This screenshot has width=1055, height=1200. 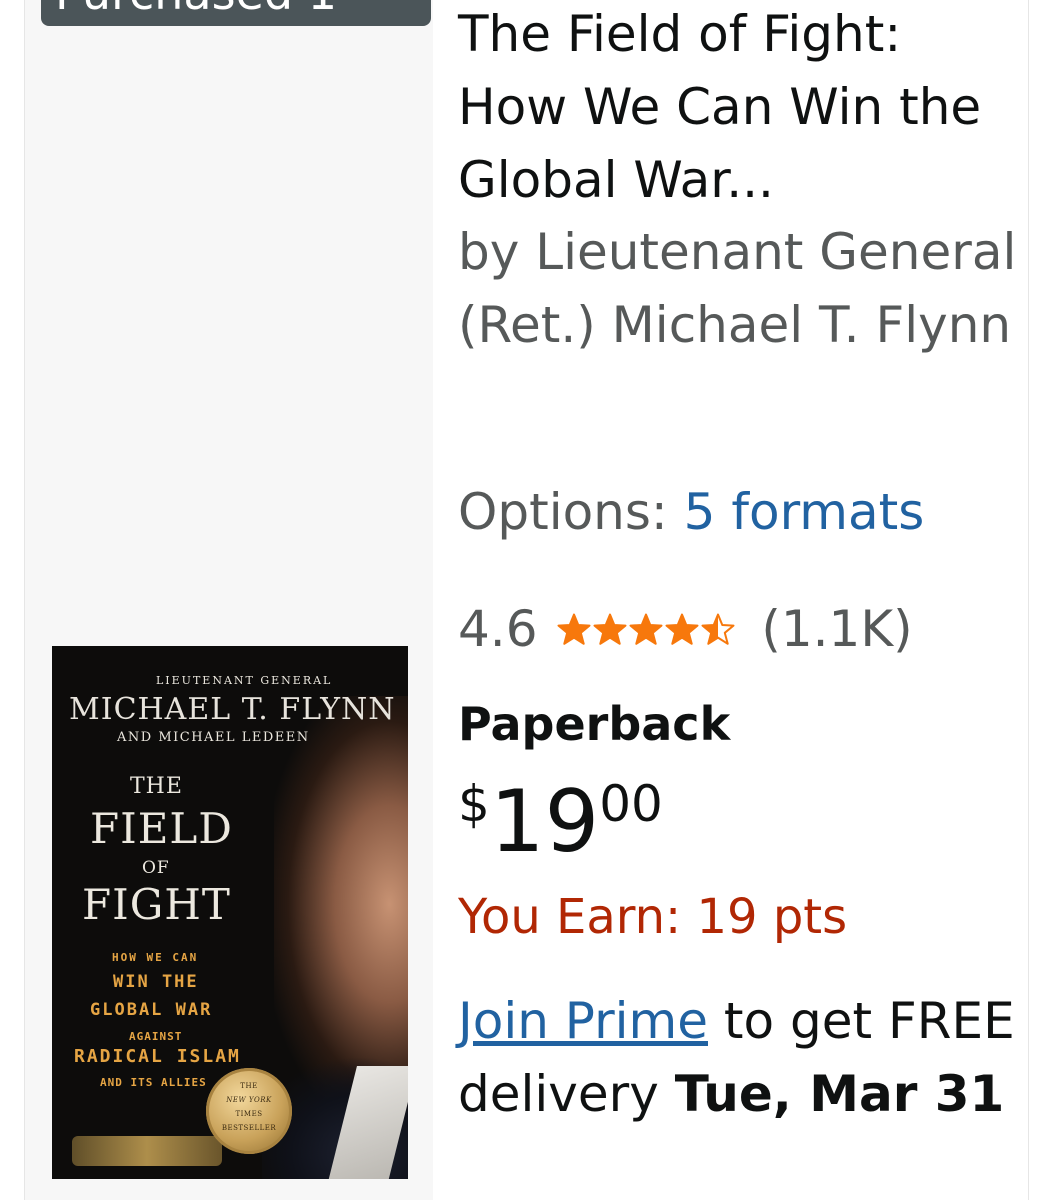 What do you see at coordinates (156, 904) in the screenshot?
I see `cover-title-fight: FIGHT` at bounding box center [156, 904].